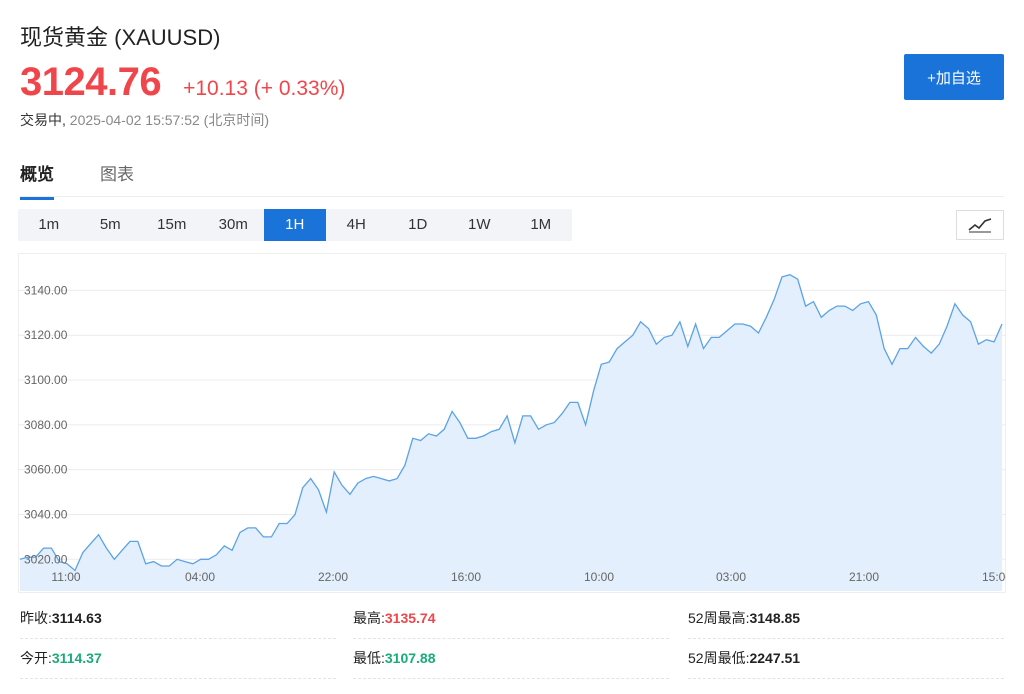 This screenshot has height=694, width=1024. I want to click on last-price: 3124.76, so click(91, 82).